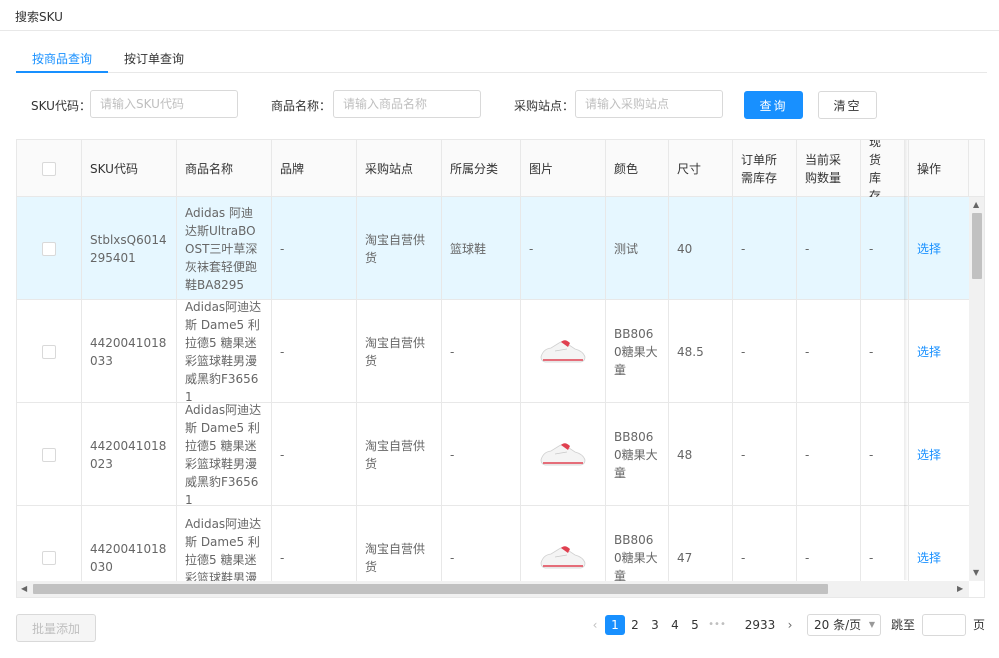  What do you see at coordinates (902, 625) in the screenshot?
I see `jump-label: 跳至` at bounding box center [902, 625].